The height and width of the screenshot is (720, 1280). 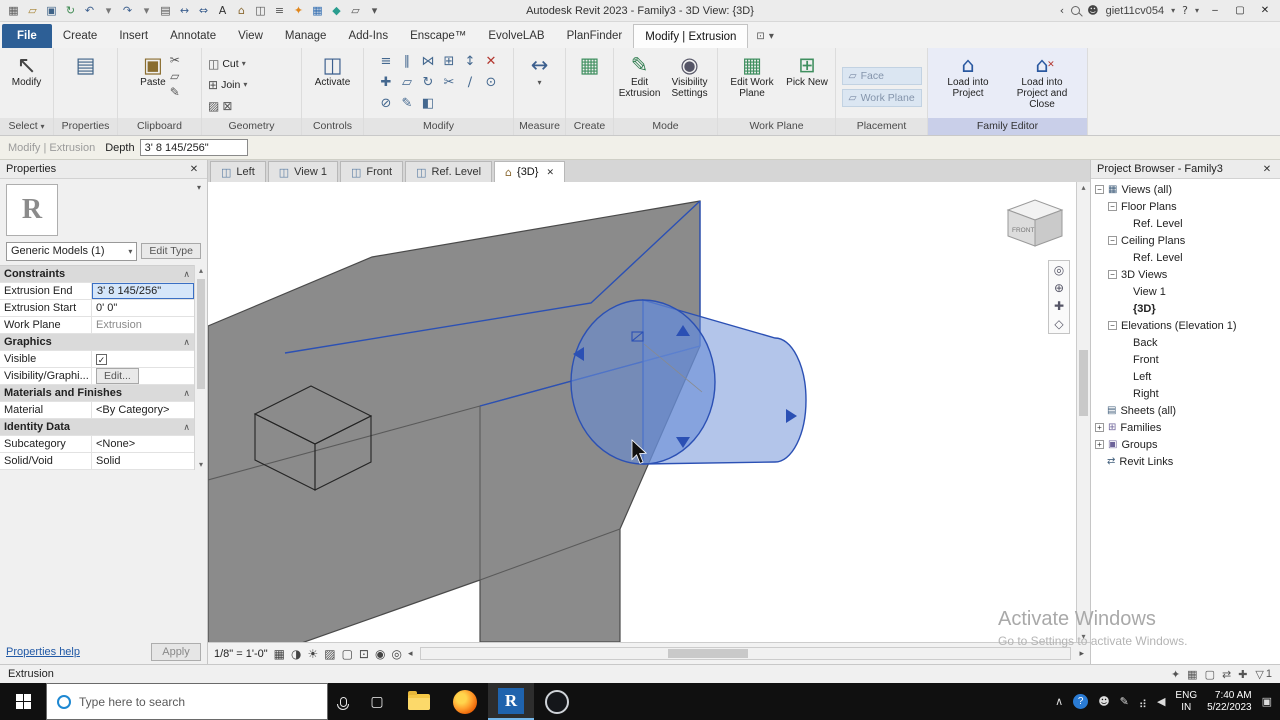 I want to click on type-preview-dropdown-icon: ▾, so click(x=199, y=187).